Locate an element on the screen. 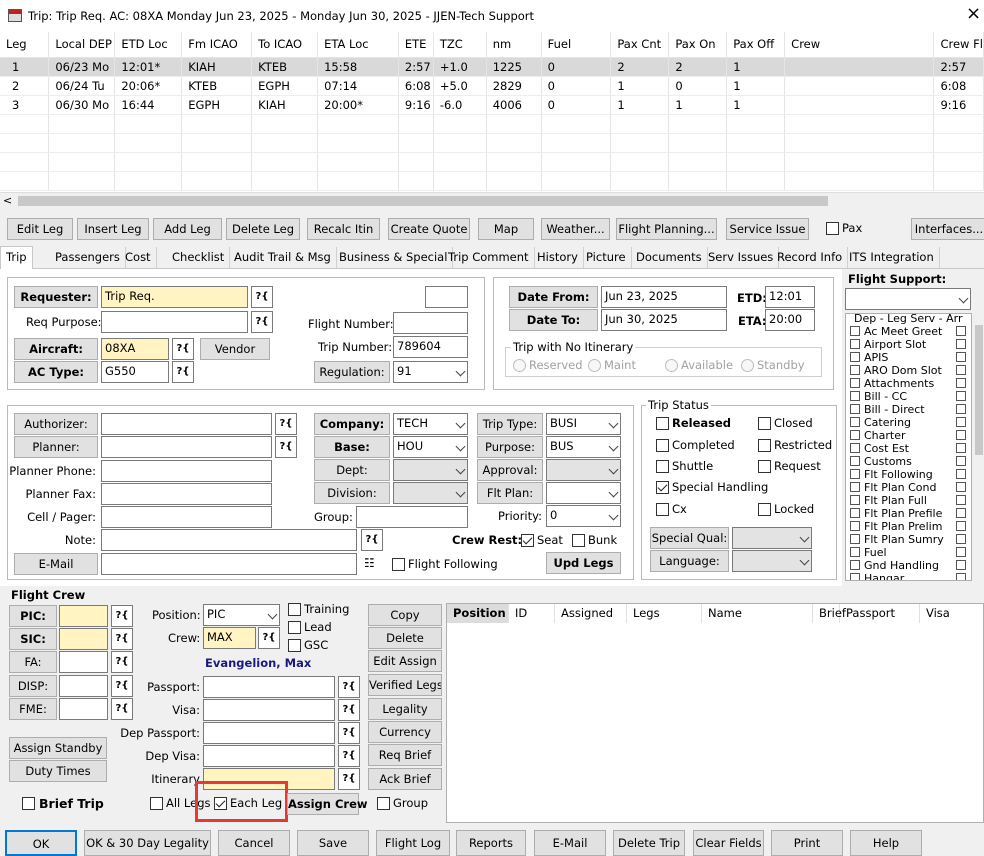 Image resolution: width=984 pixels, height=856 pixels. status-released-checkbox is located at coordinates (662, 423).